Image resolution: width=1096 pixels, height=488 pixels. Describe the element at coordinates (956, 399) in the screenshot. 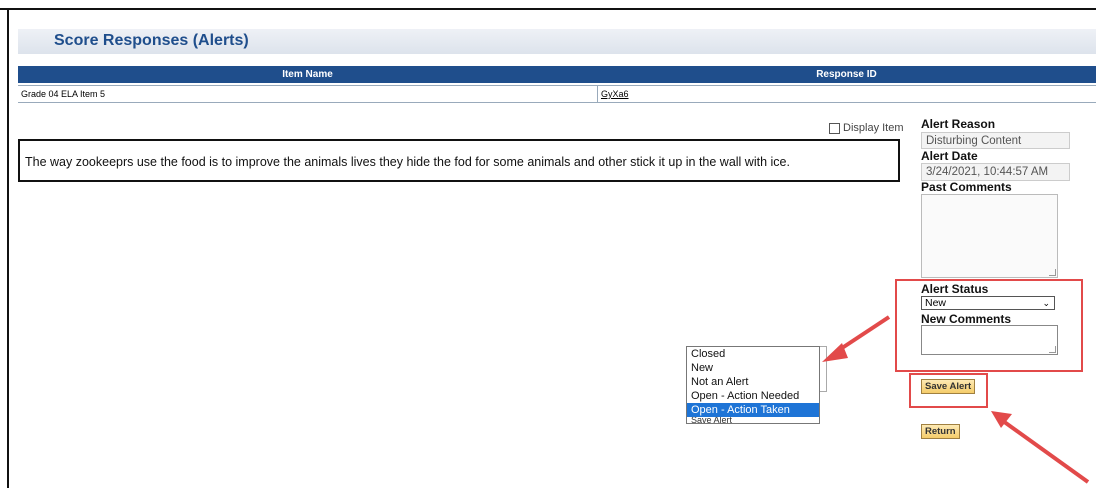

I see `annotation-arrows` at that location.